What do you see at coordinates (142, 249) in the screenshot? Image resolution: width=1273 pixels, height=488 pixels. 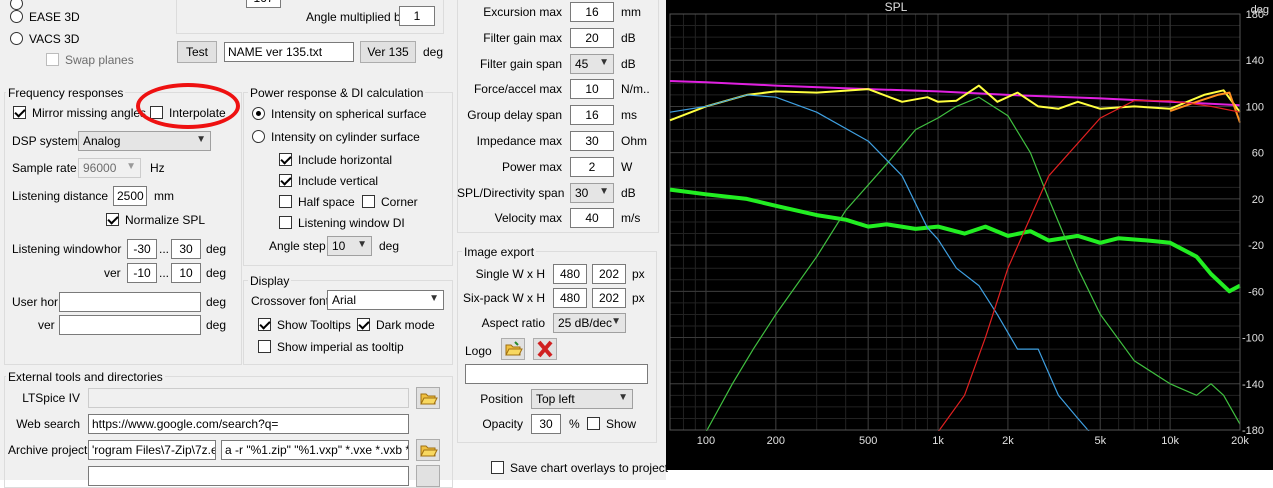 I see `lw-hor-min: -30` at bounding box center [142, 249].